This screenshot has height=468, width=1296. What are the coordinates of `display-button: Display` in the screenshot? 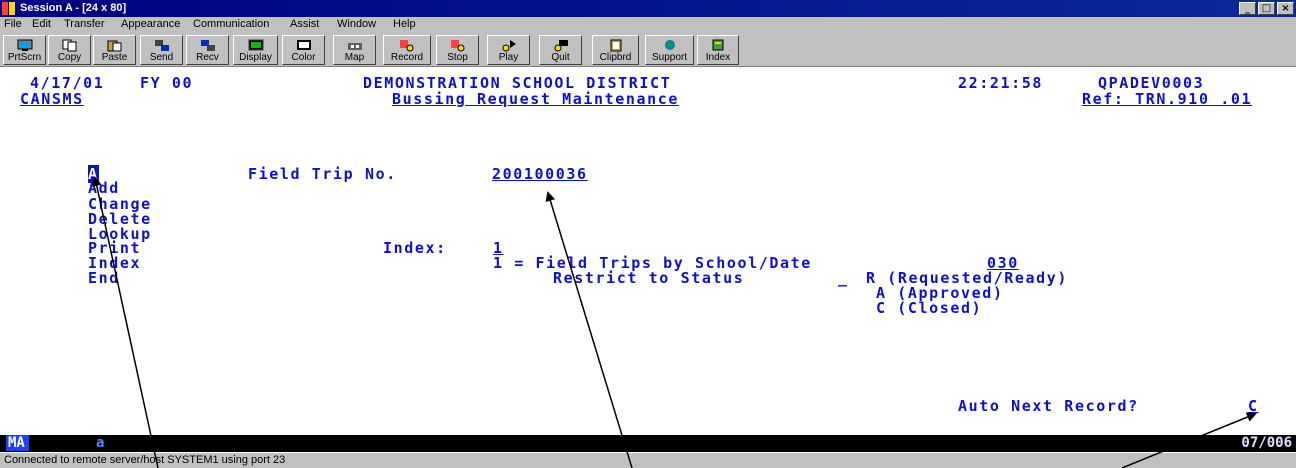 It's located at (255, 50).